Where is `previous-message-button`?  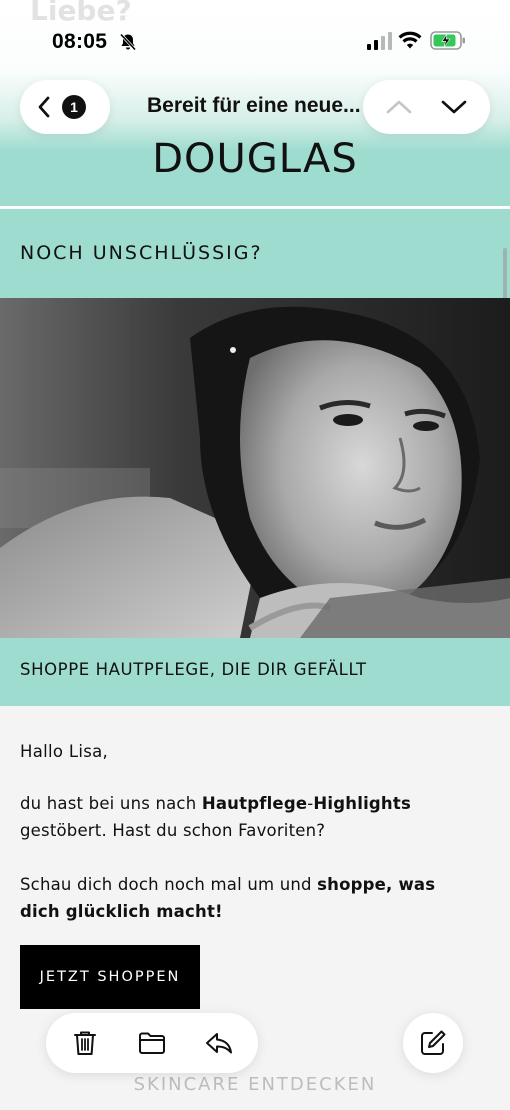
previous-message-button is located at coordinates (399, 107).